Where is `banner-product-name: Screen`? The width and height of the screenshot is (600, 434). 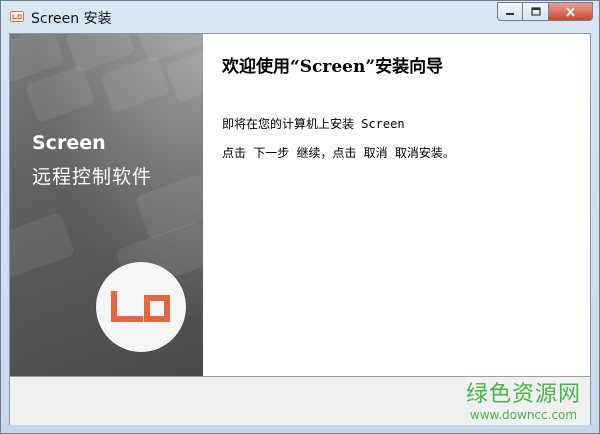 banner-product-name: Screen is located at coordinates (69, 143).